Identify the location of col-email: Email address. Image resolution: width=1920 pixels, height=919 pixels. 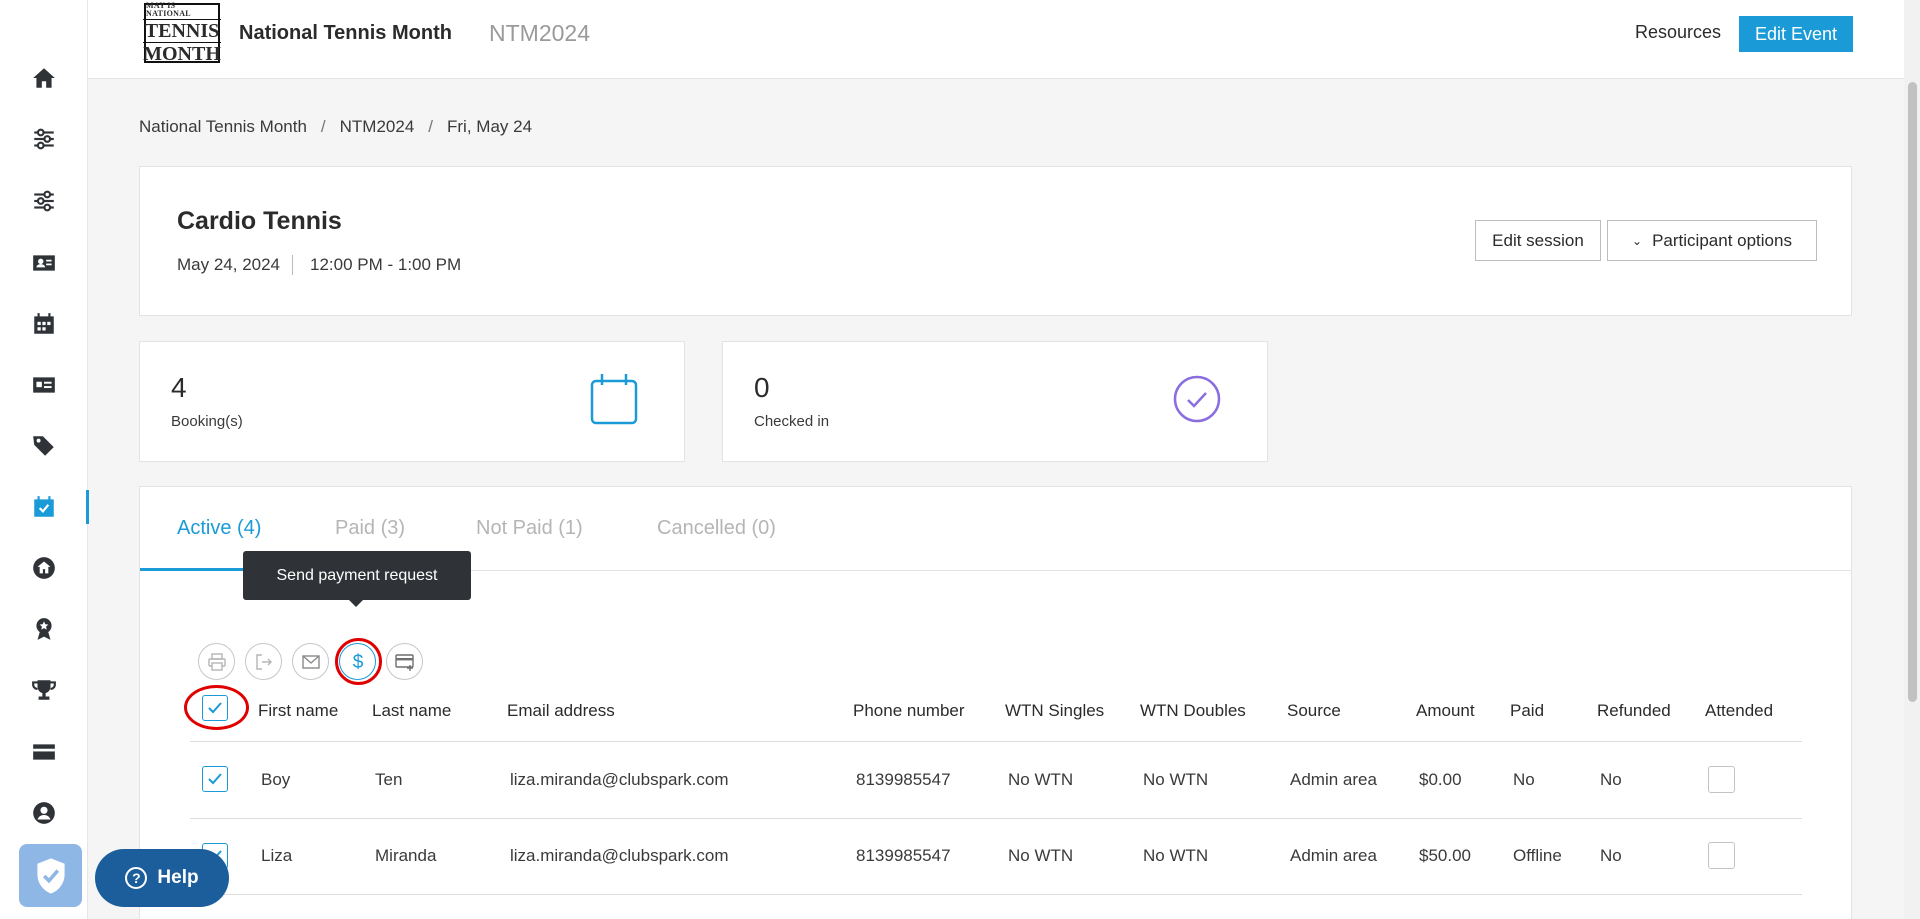
(561, 711).